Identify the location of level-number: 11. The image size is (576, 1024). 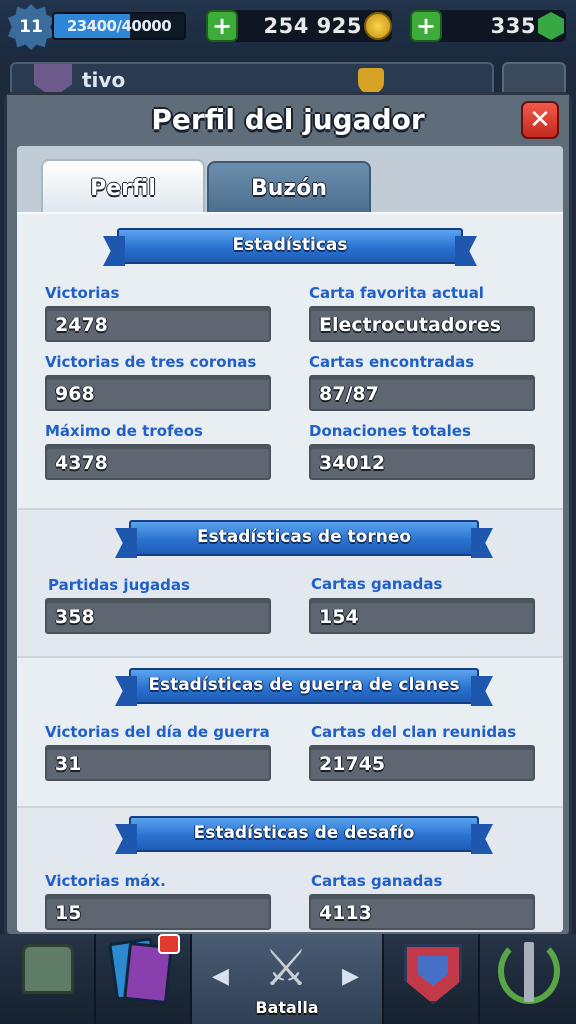
(31, 27).